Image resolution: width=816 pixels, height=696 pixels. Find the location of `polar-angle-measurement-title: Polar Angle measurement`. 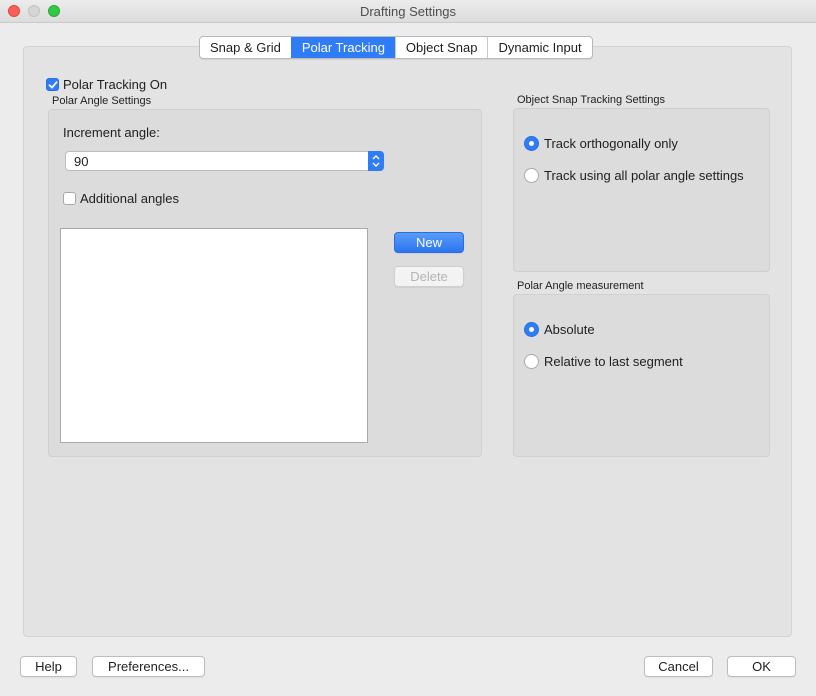

polar-angle-measurement-title: Polar Angle measurement is located at coordinates (580, 286).